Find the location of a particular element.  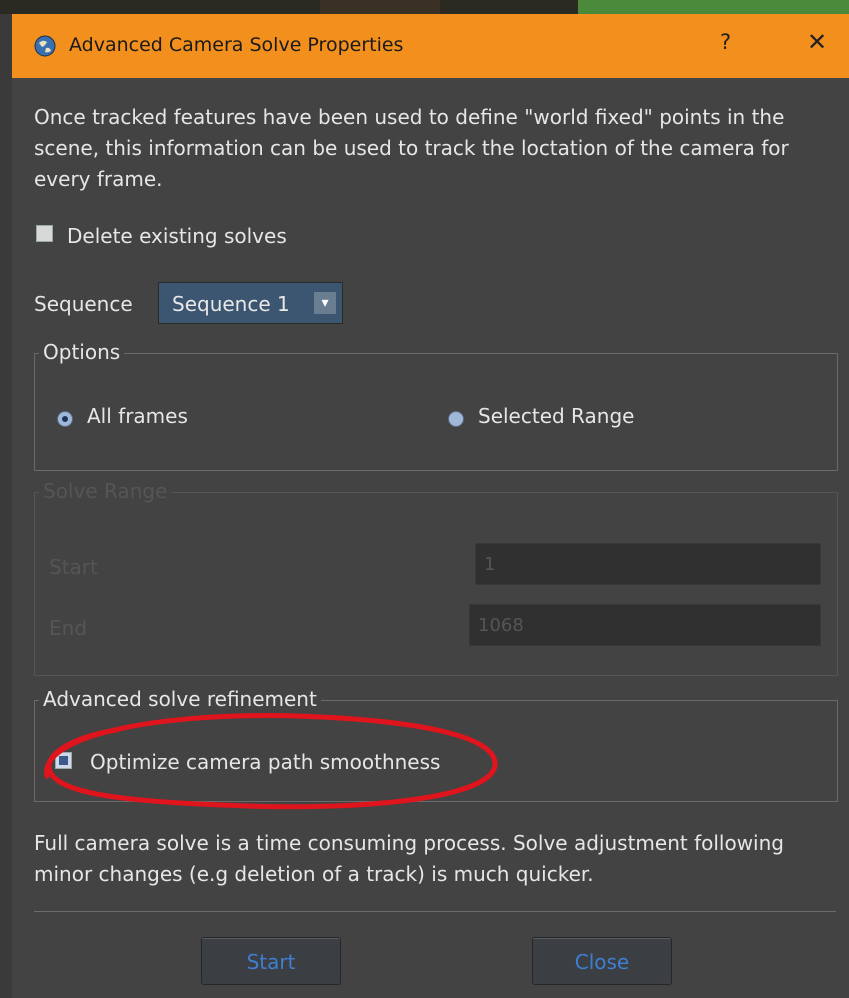

title-bar: Advanced Camera Solve Properties ? ✕ is located at coordinates (430, 46).